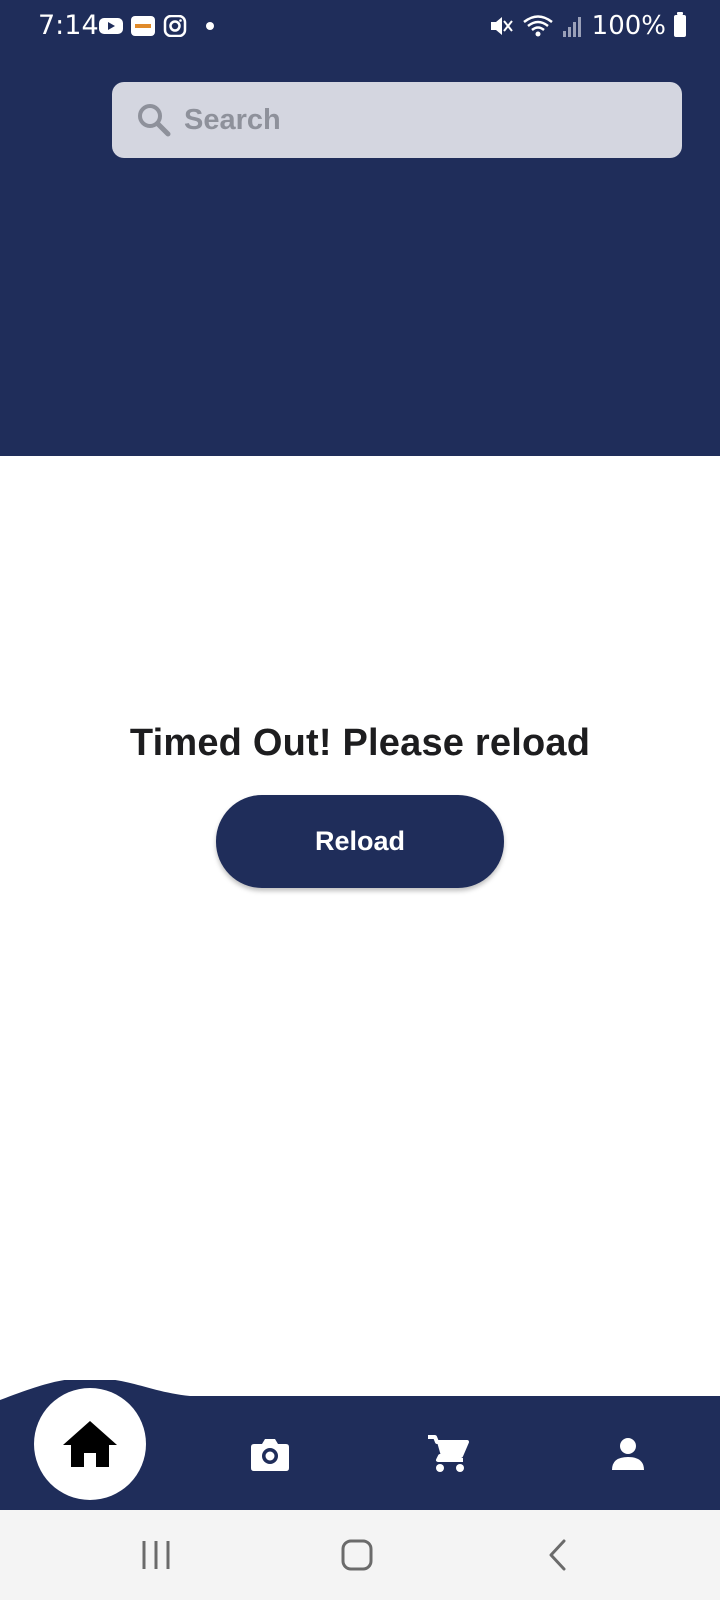 The width and height of the screenshot is (720, 1600). What do you see at coordinates (68, 25) in the screenshot?
I see `status-time: 7:14` at bounding box center [68, 25].